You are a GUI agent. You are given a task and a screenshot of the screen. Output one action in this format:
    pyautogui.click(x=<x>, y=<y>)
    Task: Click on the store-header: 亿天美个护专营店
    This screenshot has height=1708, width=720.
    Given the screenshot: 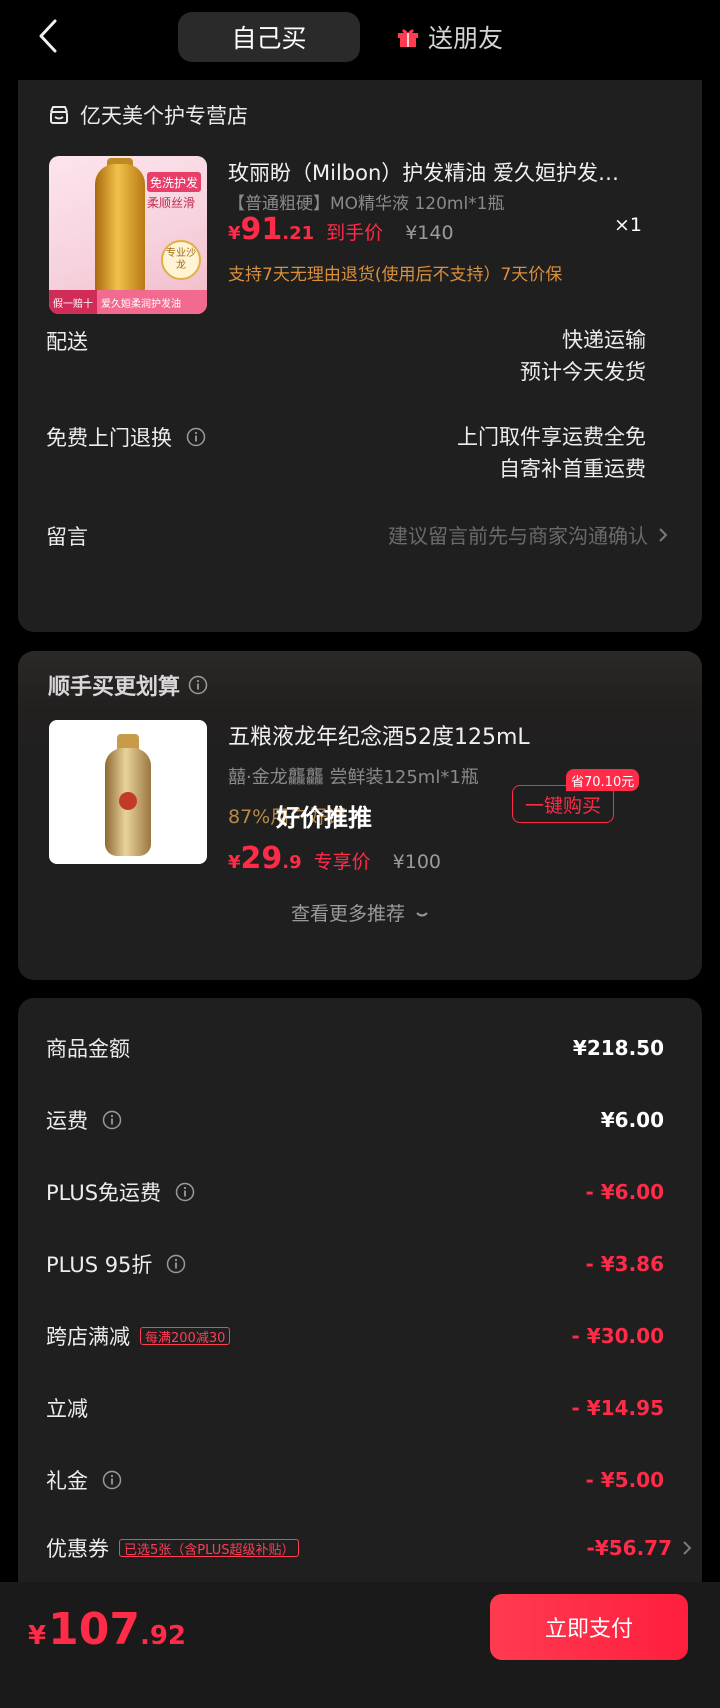 What is the action you would take?
    pyautogui.click(x=148, y=115)
    